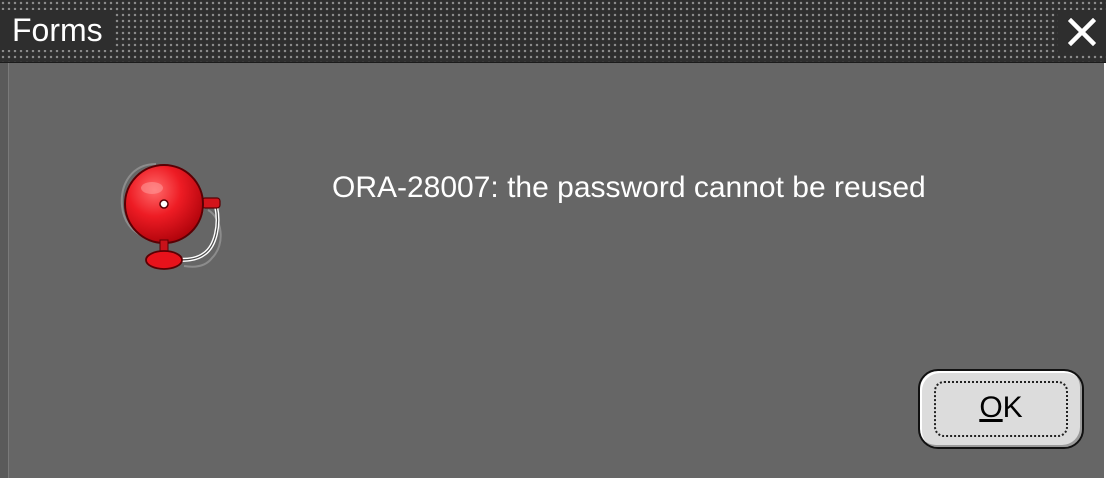 This screenshot has width=1108, height=478. I want to click on close-button, so click(1082, 32).